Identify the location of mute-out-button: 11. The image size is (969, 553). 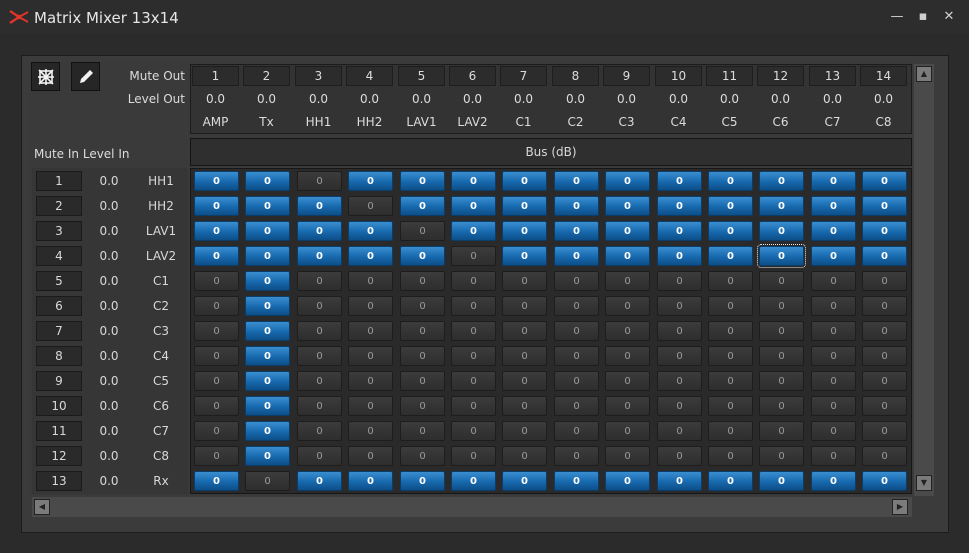
(729, 76).